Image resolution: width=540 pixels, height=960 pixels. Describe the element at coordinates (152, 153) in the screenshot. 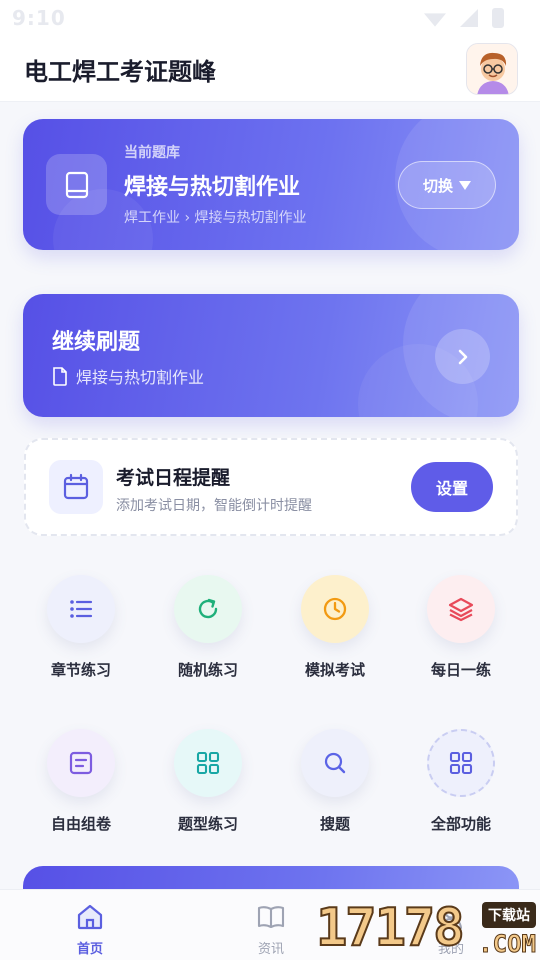

I see `bank-label: 当前题库` at that location.